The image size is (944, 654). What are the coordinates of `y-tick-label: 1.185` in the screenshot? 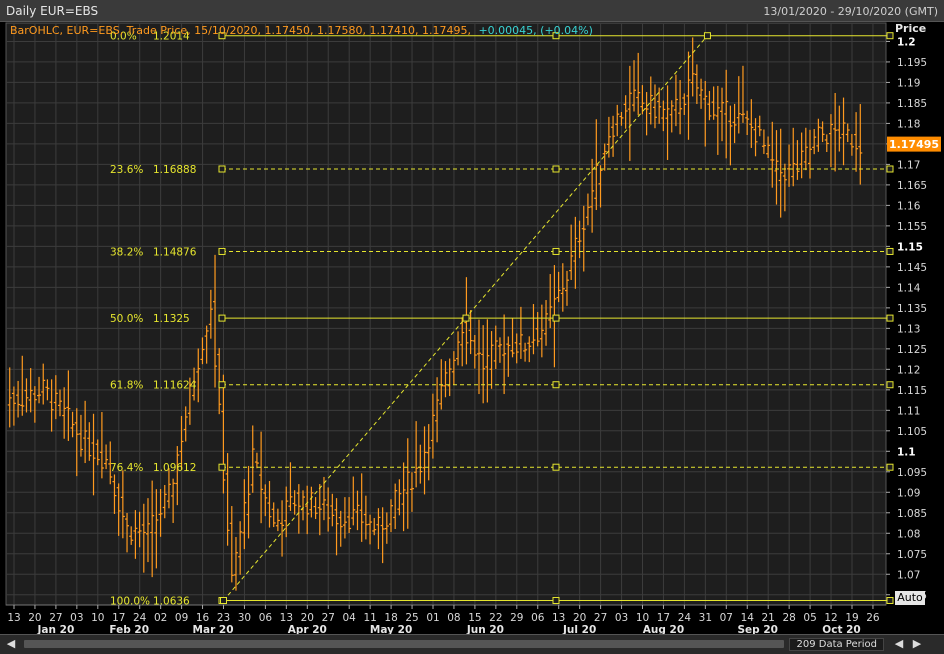 It's located at (912, 104).